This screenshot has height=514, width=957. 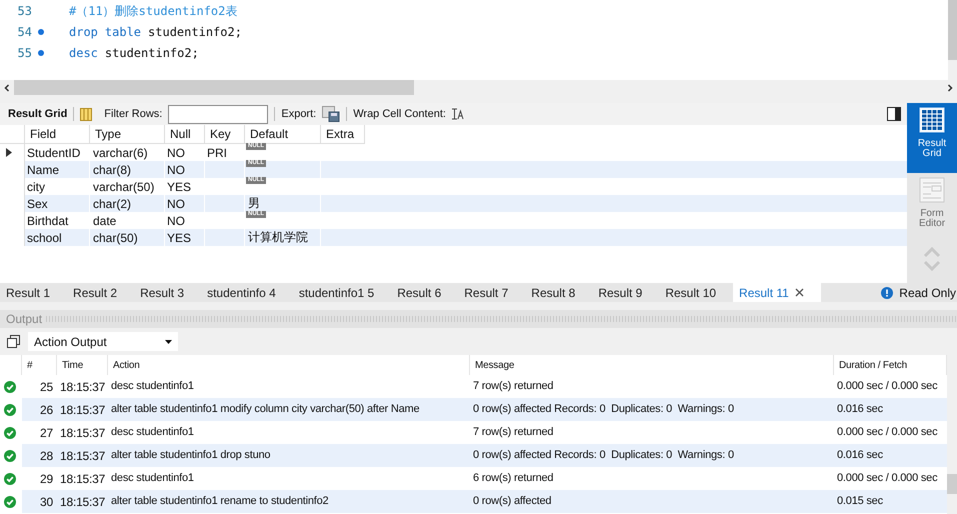 What do you see at coordinates (168, 292) in the screenshot?
I see `result-tab: Result 3` at bounding box center [168, 292].